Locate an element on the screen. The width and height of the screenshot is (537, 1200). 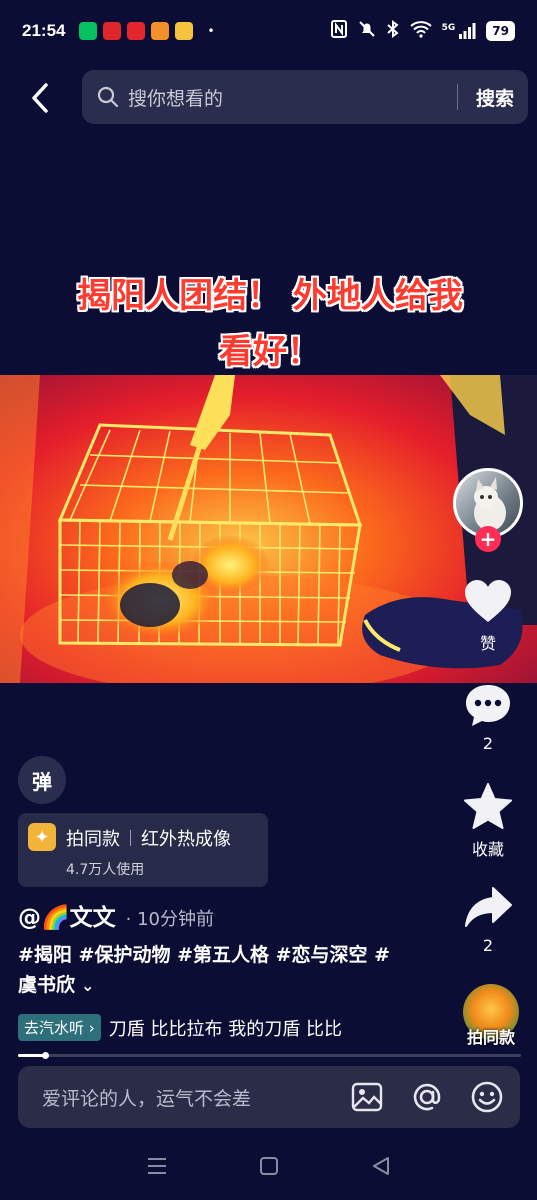
news-app-icon is located at coordinates (112, 31).